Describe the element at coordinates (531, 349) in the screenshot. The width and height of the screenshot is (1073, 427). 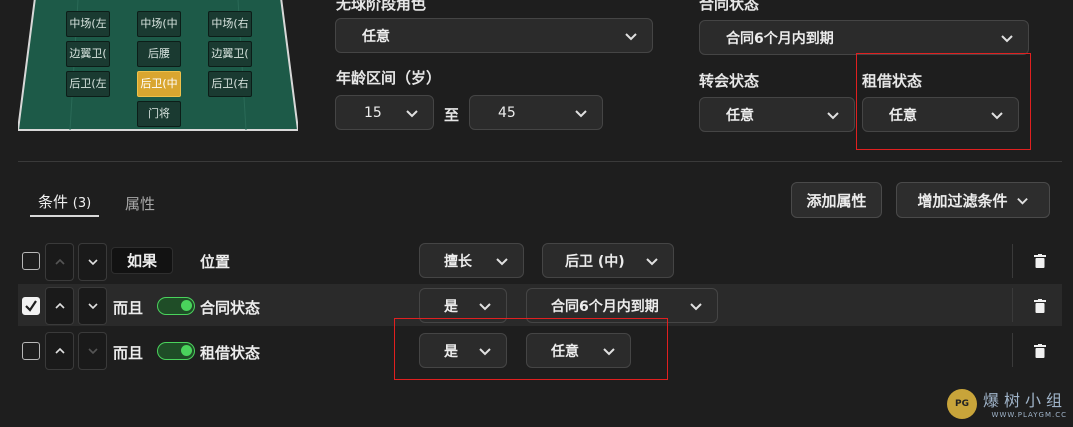
I see `highlight-box-loan-rule` at that location.